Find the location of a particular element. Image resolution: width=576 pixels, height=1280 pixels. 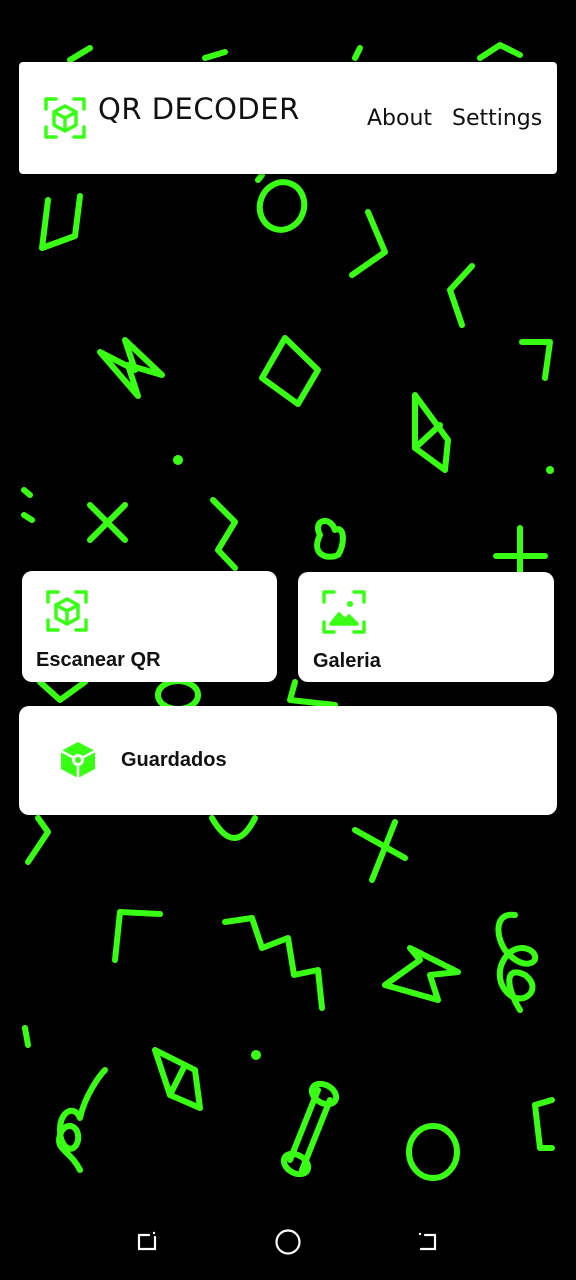

scan-qr-button: Escanear QR is located at coordinates (149, 626).